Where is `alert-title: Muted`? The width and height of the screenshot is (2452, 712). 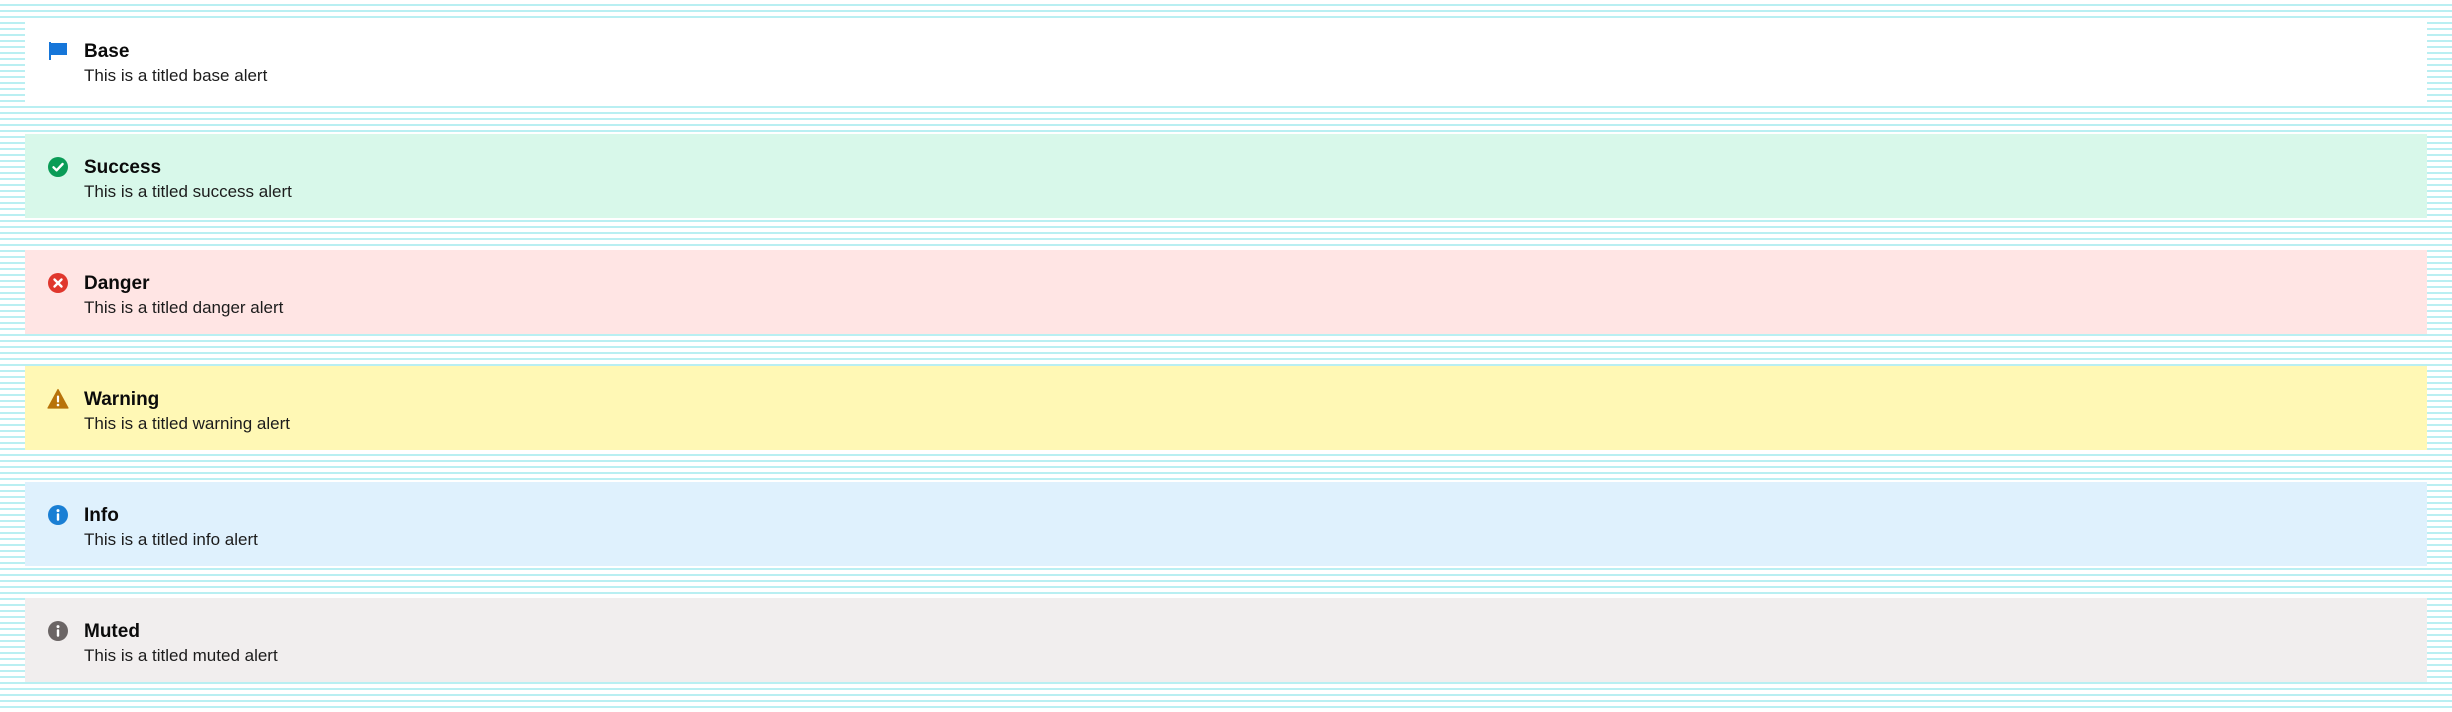 alert-title: Muted is located at coordinates (112, 631).